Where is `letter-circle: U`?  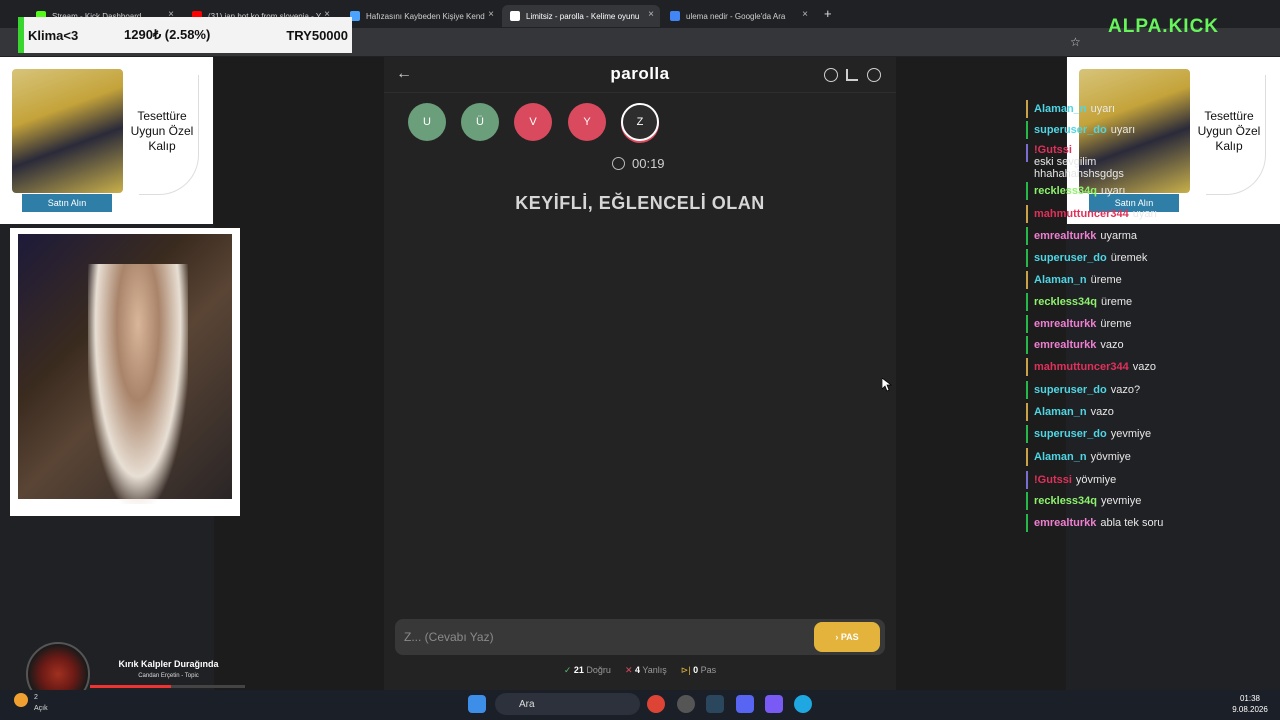
letter-circle: U is located at coordinates (427, 122).